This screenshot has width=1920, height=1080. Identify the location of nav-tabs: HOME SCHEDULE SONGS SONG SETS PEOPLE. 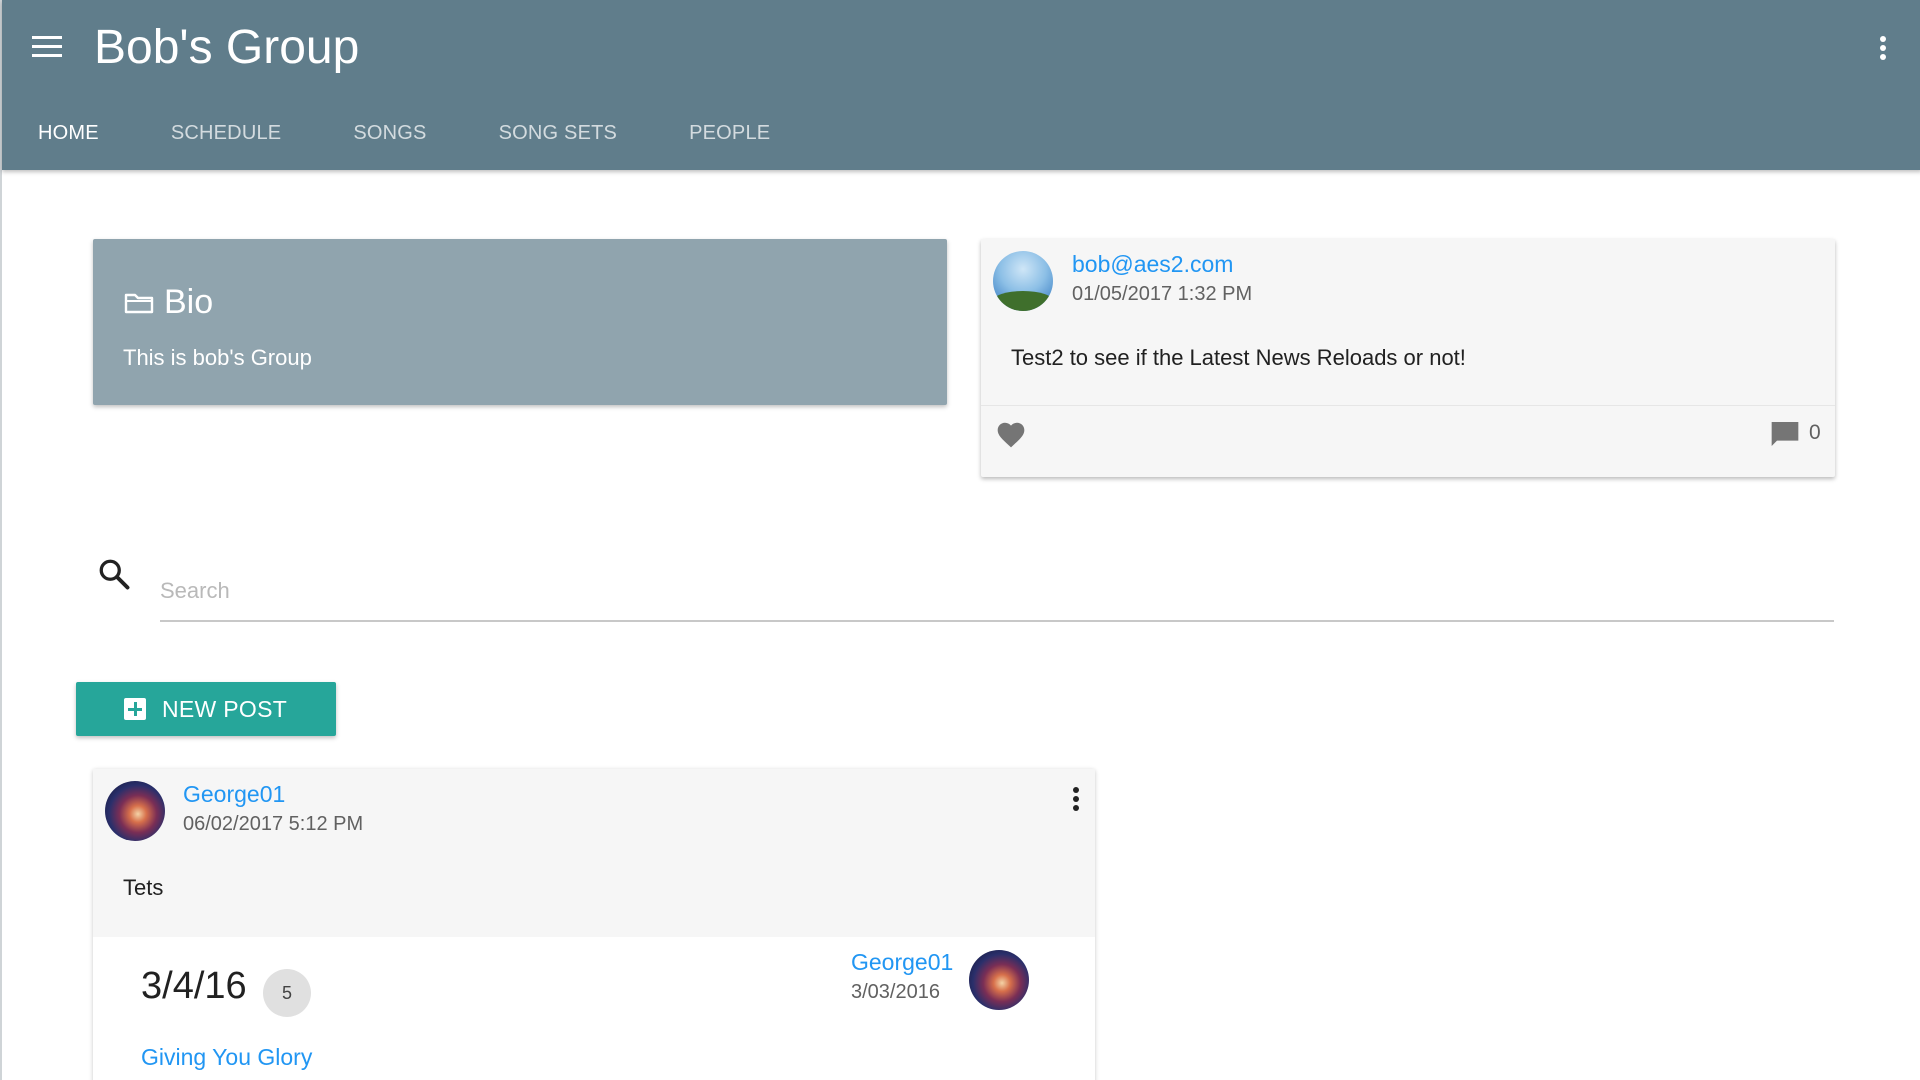
(404, 140).